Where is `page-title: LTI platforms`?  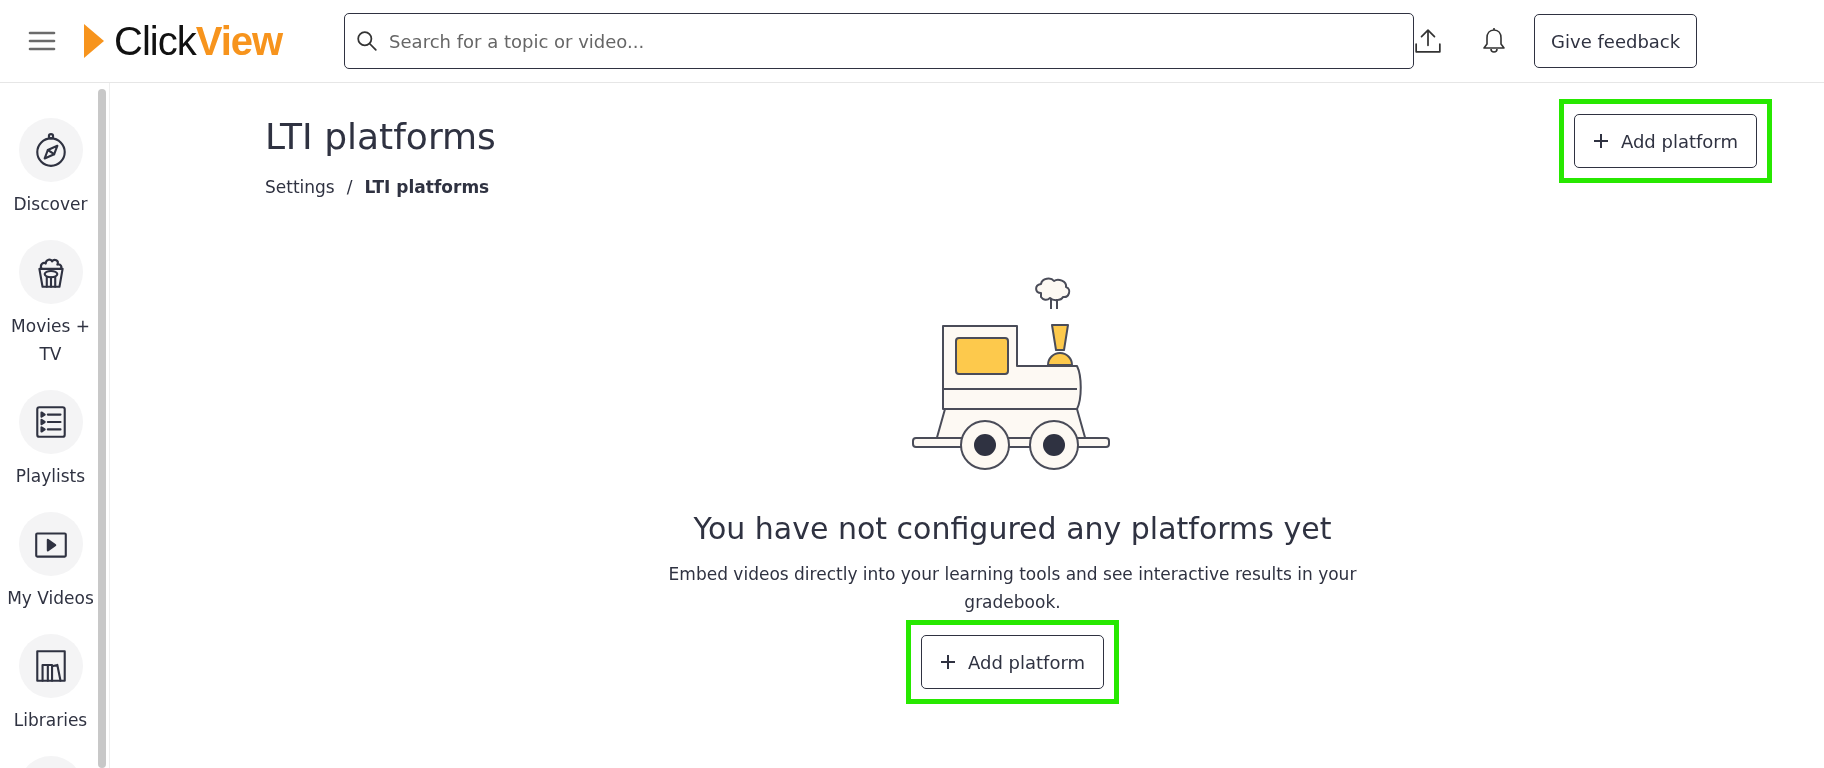
page-title: LTI platforms is located at coordinates (380, 137).